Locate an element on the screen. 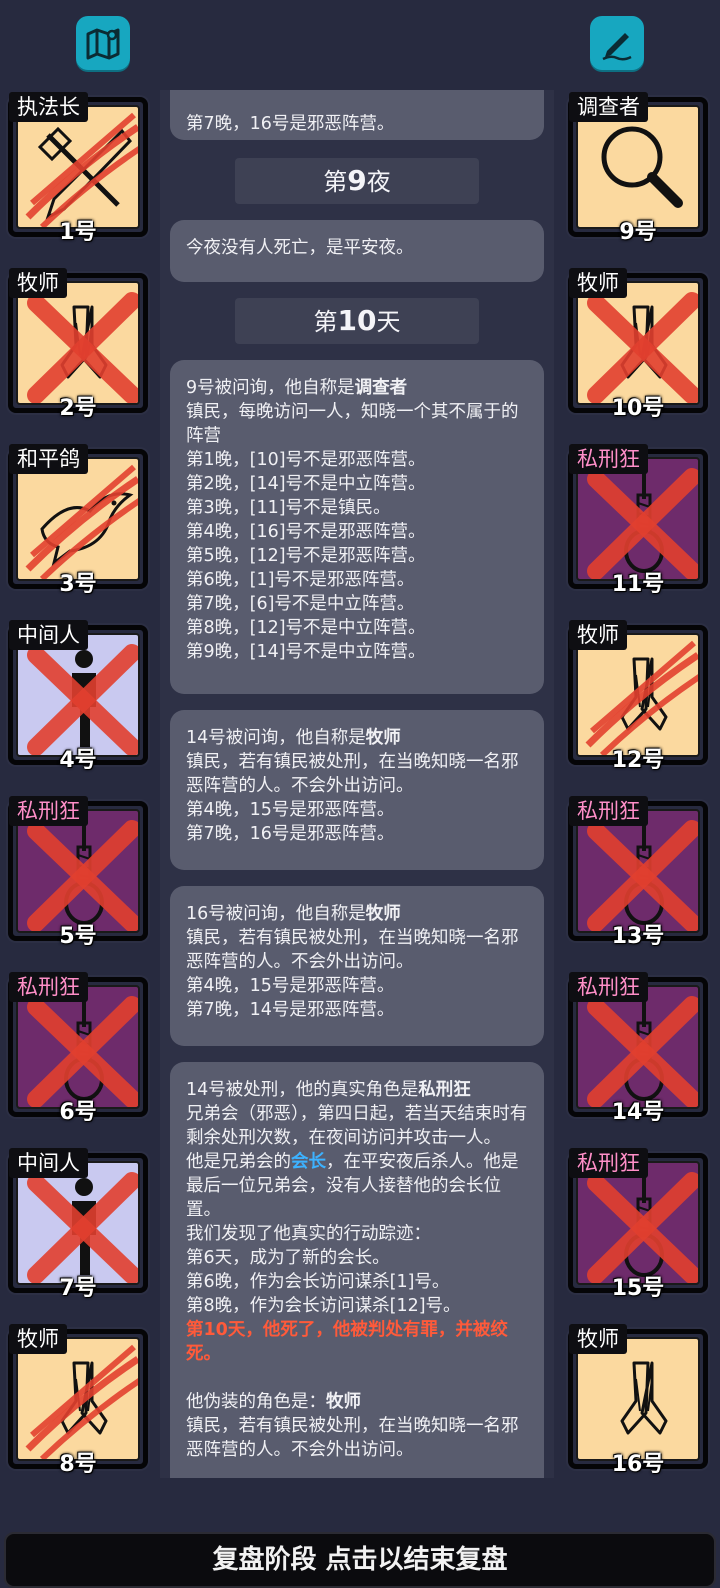 The width and height of the screenshot is (720, 1588). player-card: 调查者 9号 is located at coordinates (638, 168).